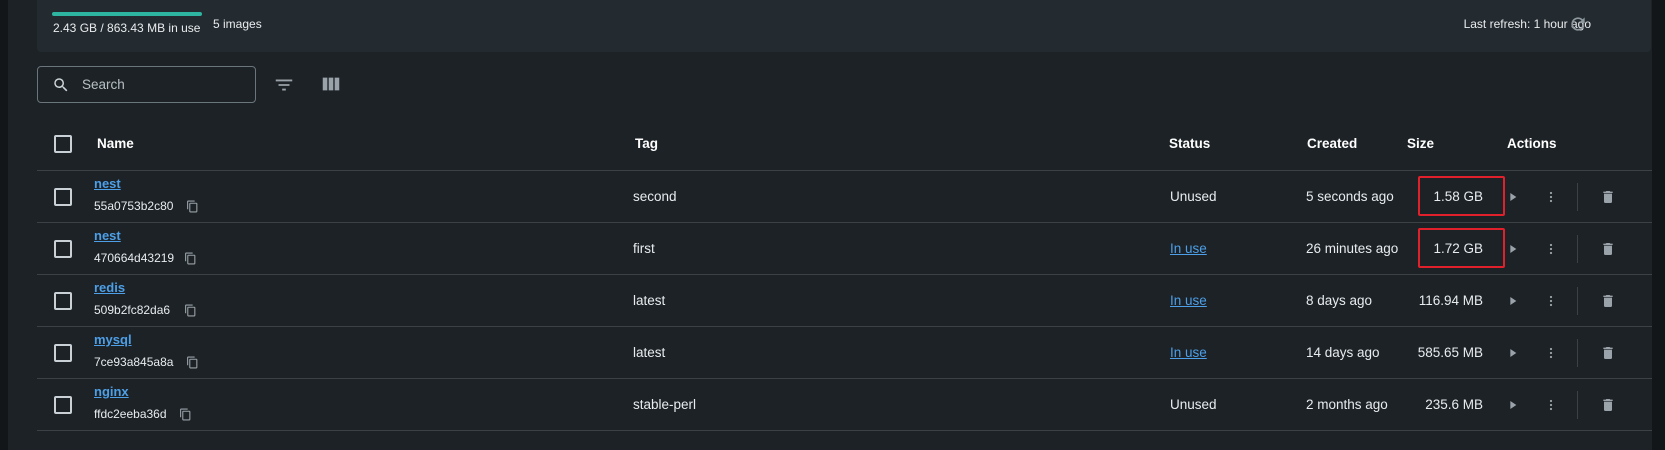 This screenshot has height=450, width=1665. I want to click on columns-icon, so click(331, 84).